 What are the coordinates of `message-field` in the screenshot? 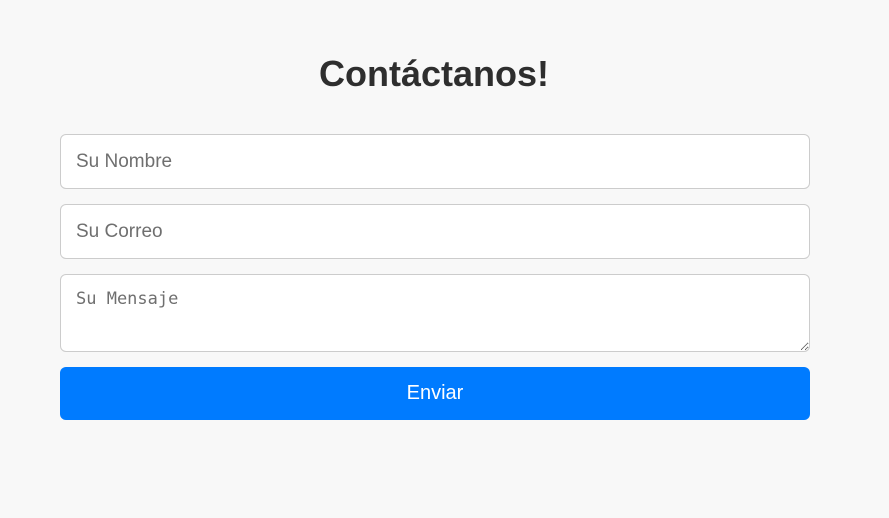 It's located at (435, 313).